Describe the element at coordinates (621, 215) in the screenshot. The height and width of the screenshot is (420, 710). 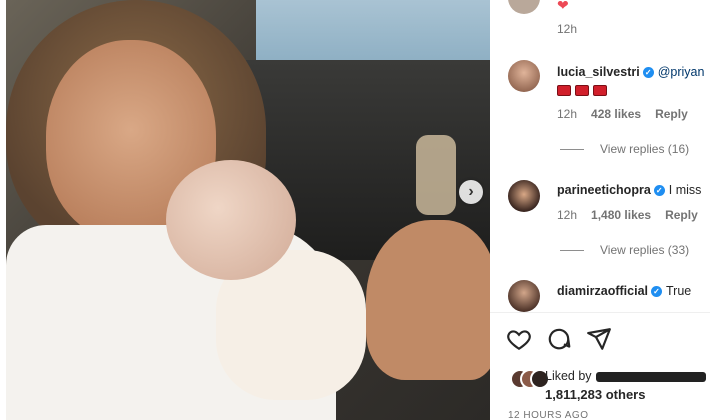
I see `comment-likes: 1,480 likes` at that location.